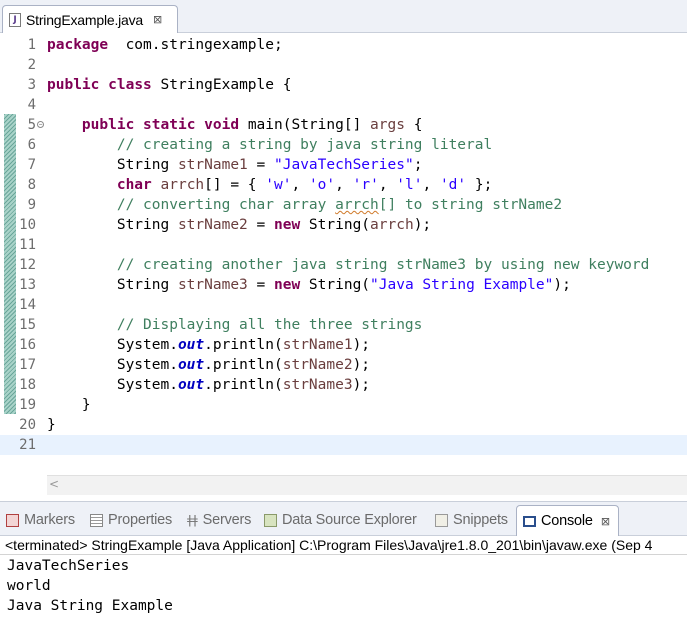 This screenshot has width=687, height=636. What do you see at coordinates (227, 520) in the screenshot?
I see `tab-servers-label: Servers` at bounding box center [227, 520].